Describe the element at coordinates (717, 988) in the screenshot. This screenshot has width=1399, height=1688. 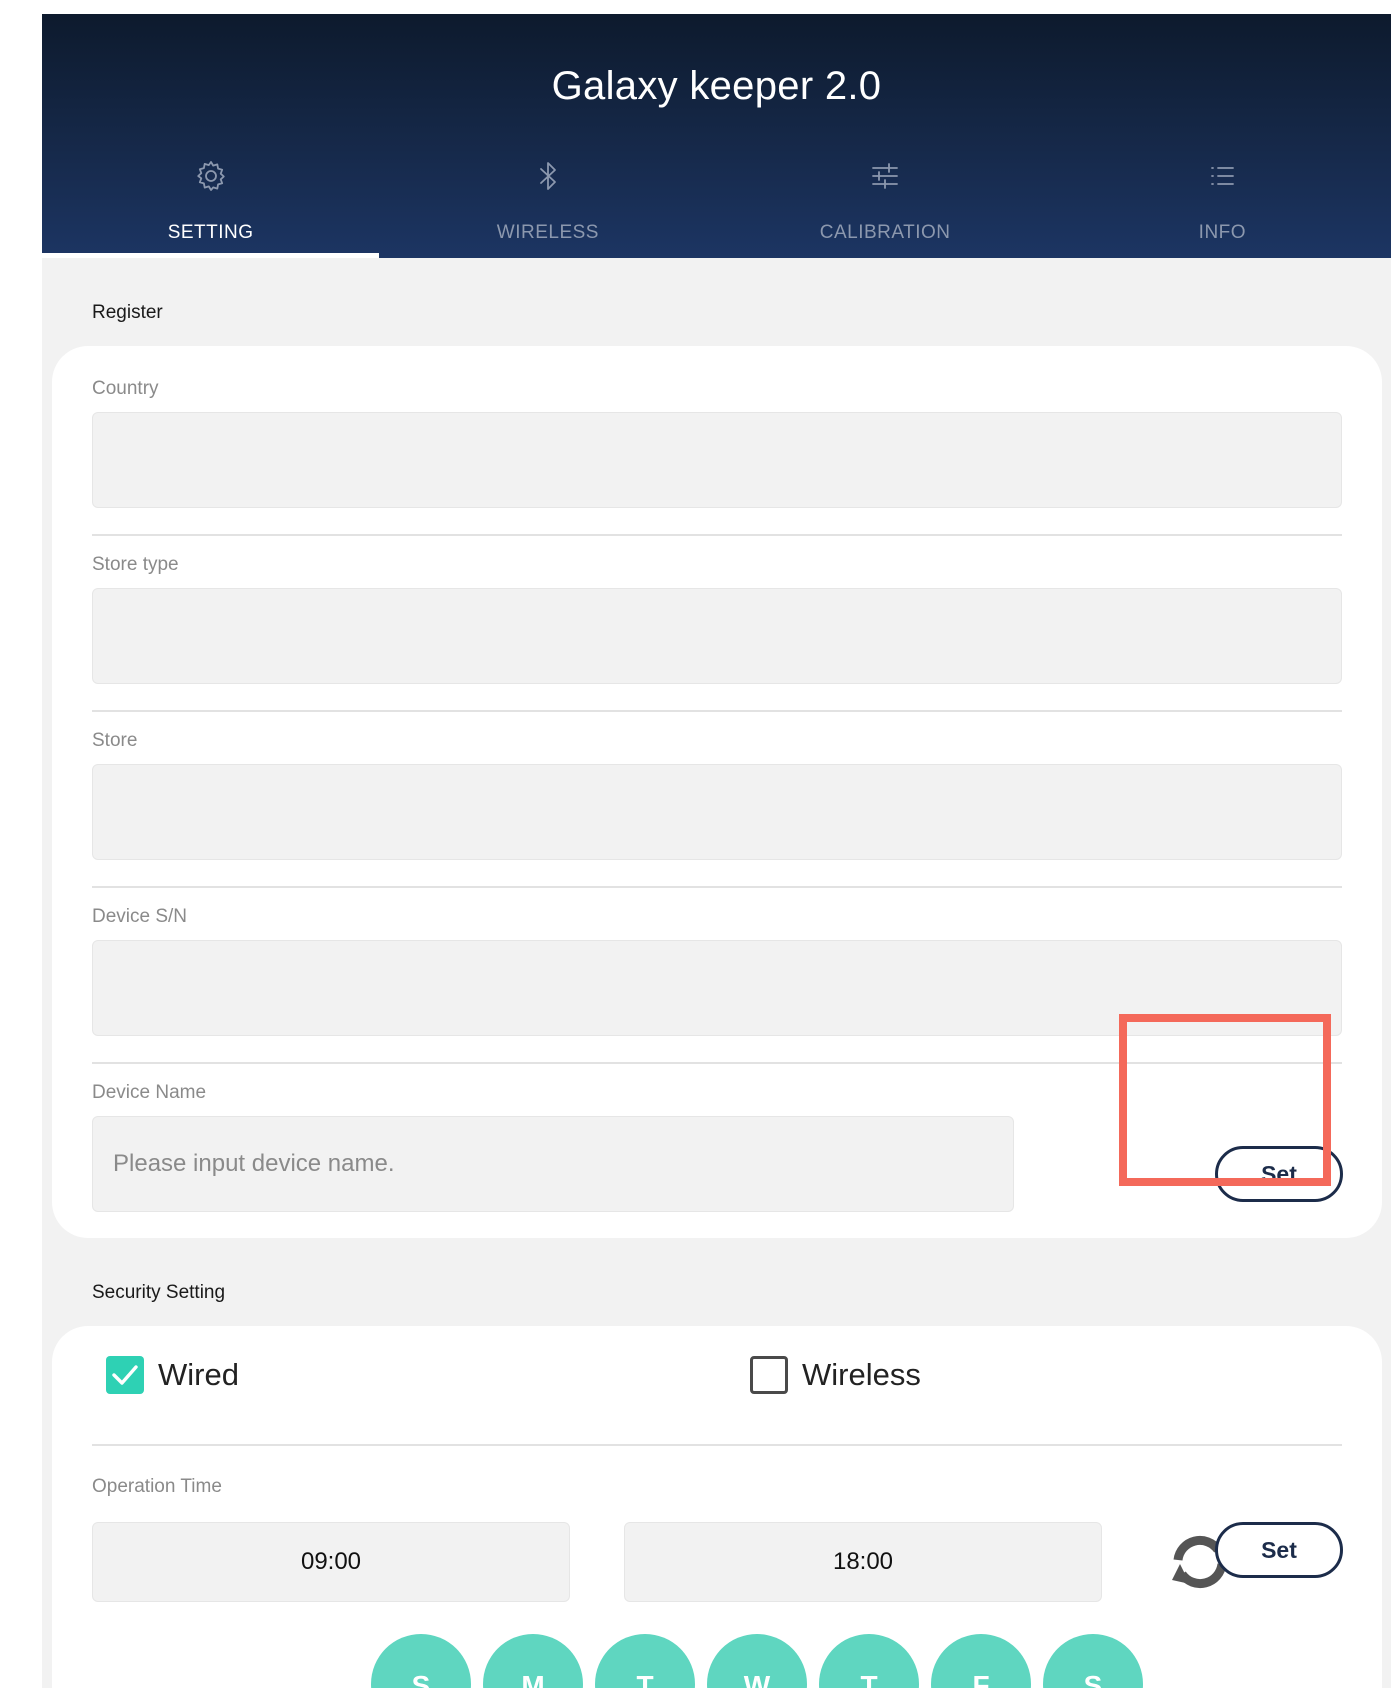
I see `device-sn-input` at that location.